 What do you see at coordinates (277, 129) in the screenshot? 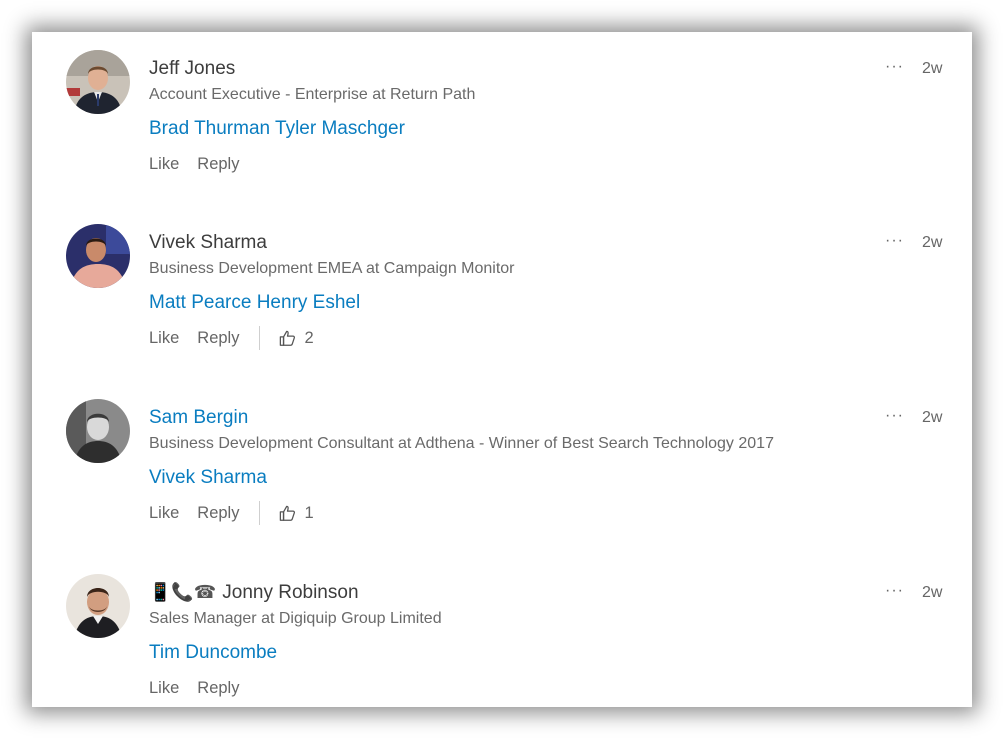
I see `mentioned-names-link: Brad Thurman Tyler Maschger` at bounding box center [277, 129].